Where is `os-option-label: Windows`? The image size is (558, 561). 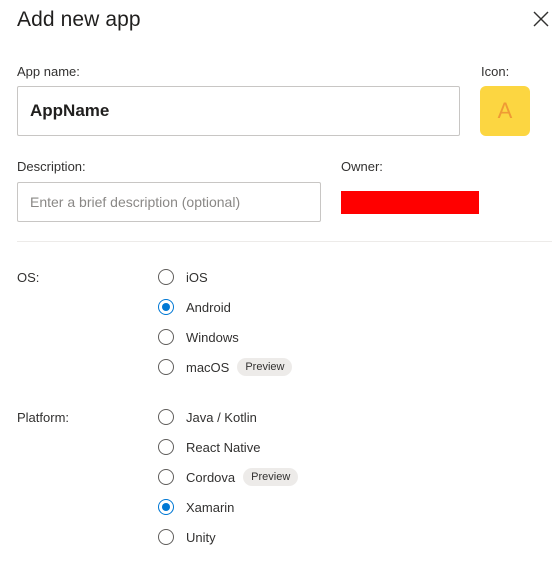 os-option-label: Windows is located at coordinates (212, 337).